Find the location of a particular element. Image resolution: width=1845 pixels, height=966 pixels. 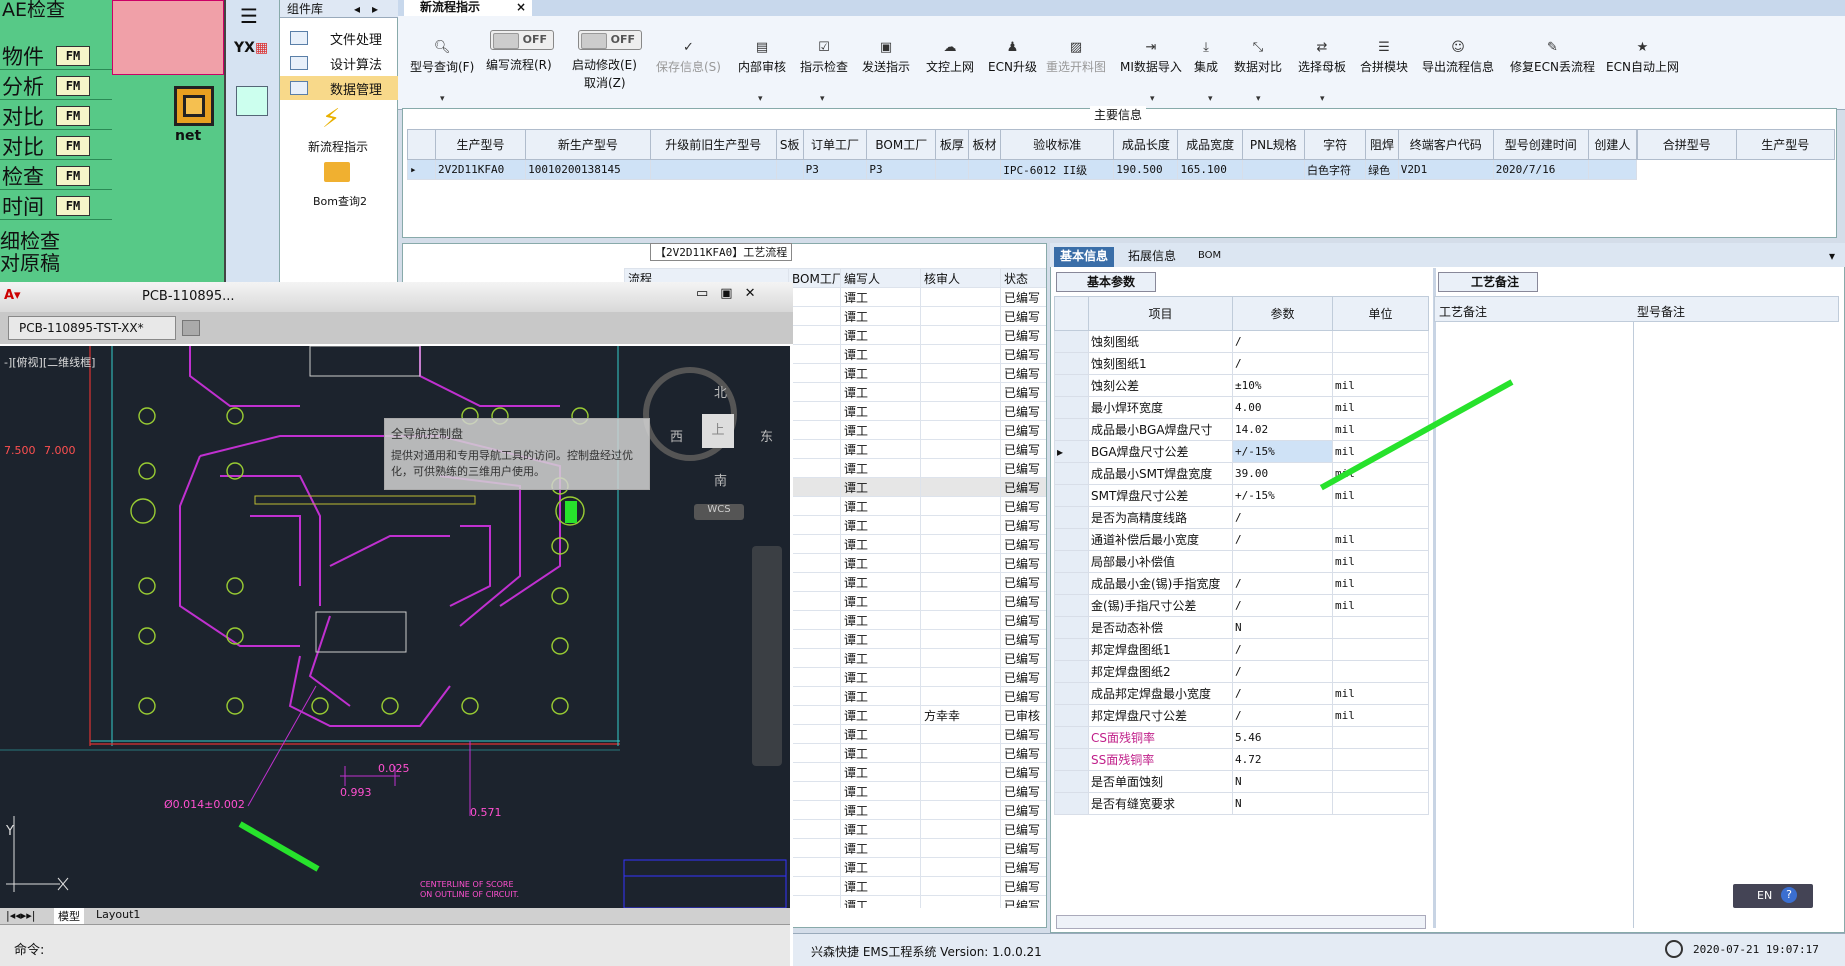

reselect-drawing-button: ▨ 重选开料图 is located at coordinates (1076, 57).